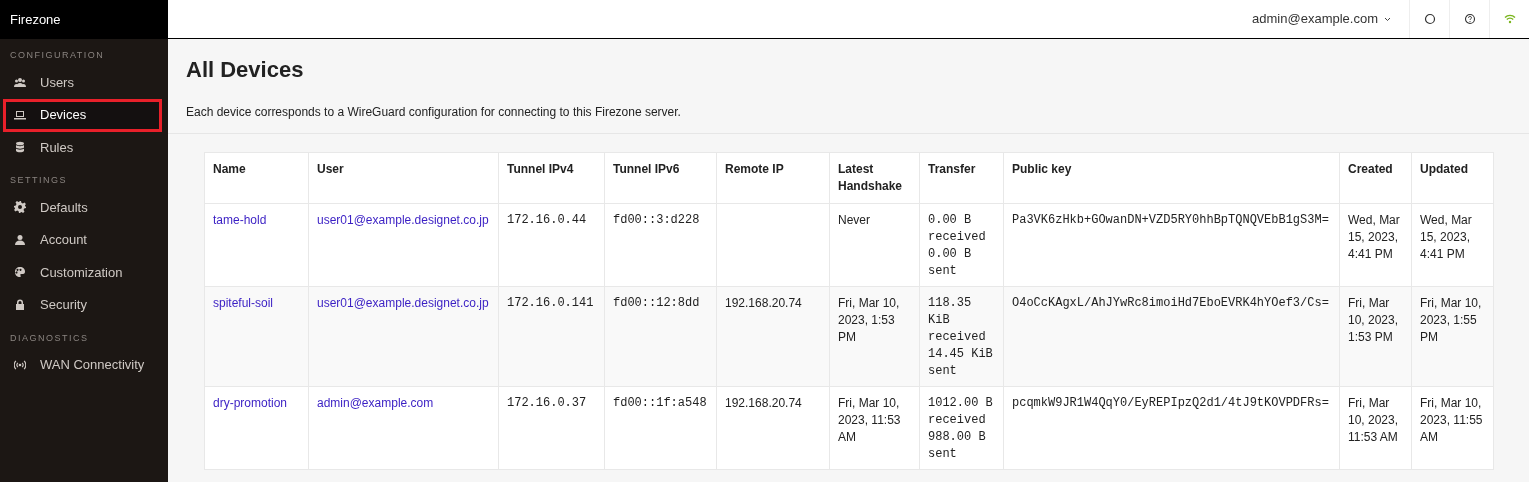  Describe the element at coordinates (1171, 178) in the screenshot. I see `column-header: Public key` at that location.